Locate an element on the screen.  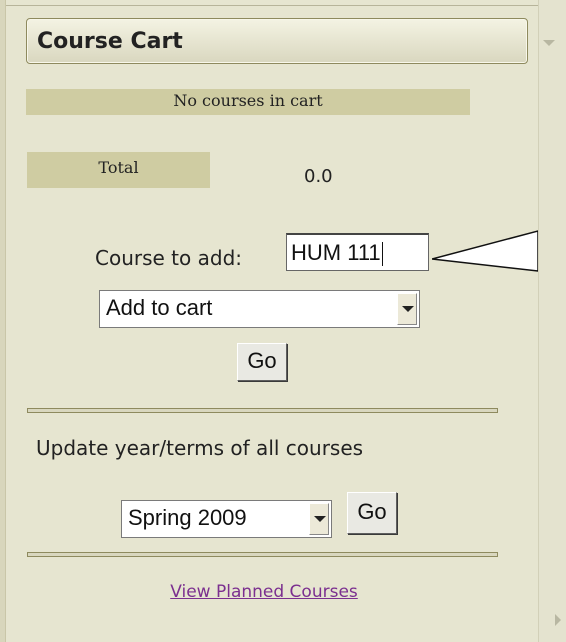
total-label-box: Total is located at coordinates (118, 170).